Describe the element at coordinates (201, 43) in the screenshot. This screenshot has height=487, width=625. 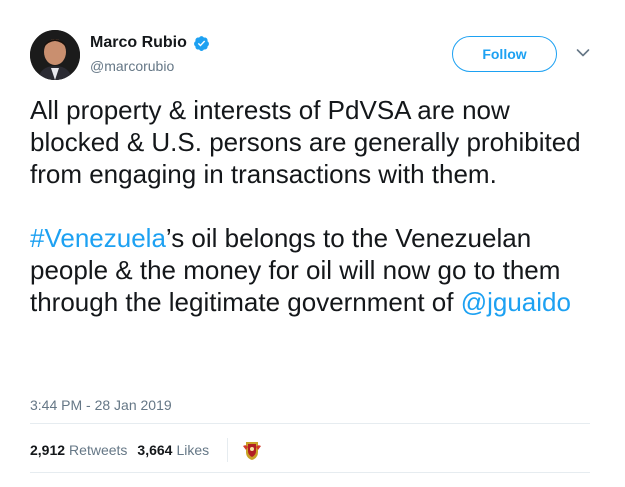
I see `verified-badge-icon` at that location.